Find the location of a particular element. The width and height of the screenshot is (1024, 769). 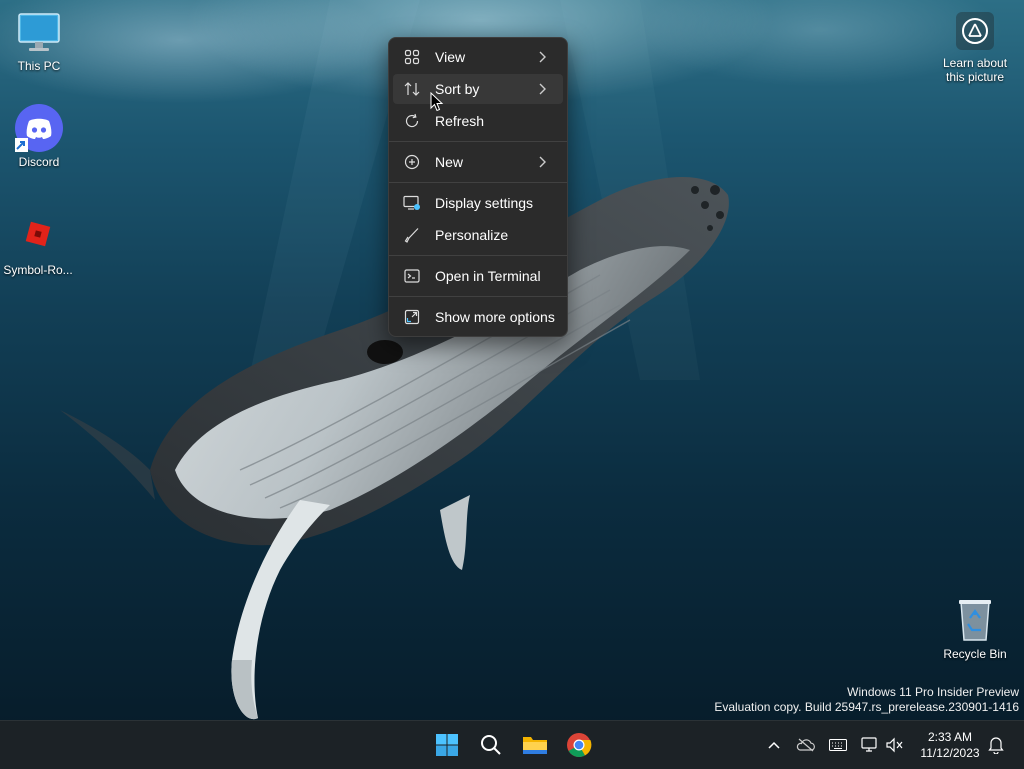

discord-icon is located at coordinates (38, 128).